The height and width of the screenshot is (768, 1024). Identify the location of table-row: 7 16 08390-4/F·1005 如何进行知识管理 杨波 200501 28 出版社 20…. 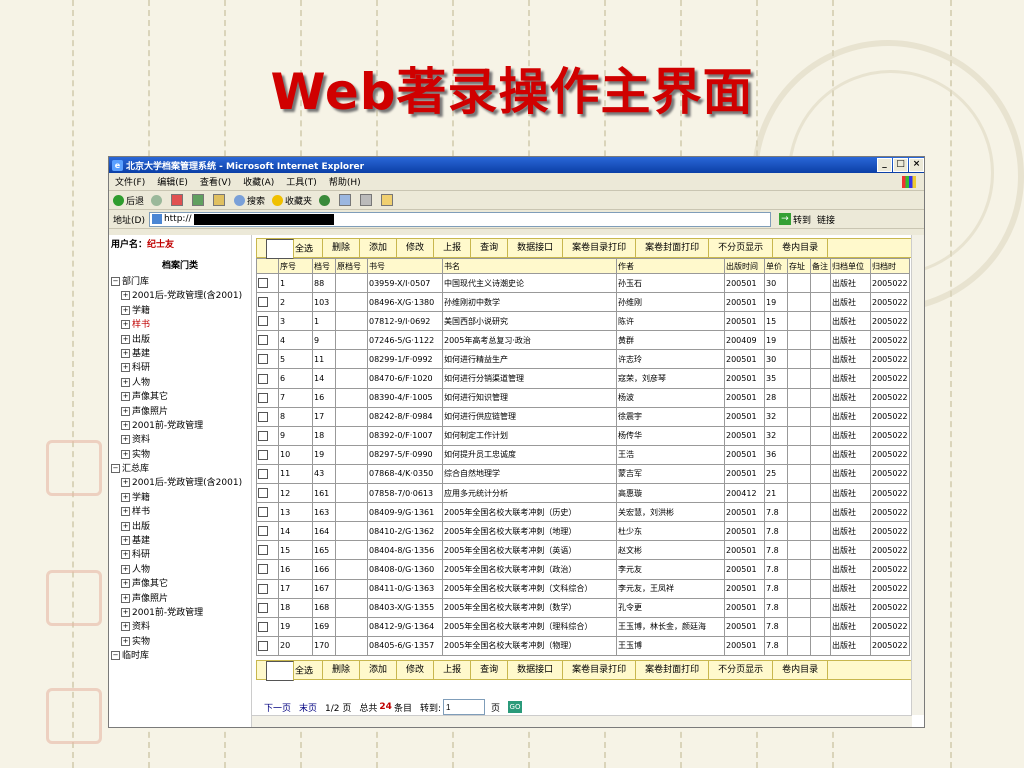
(583, 397).